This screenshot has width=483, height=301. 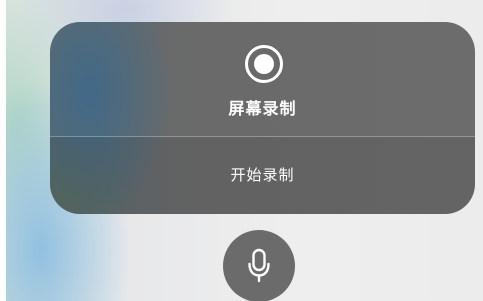 I want to click on microphone-icon, so click(x=259, y=265).